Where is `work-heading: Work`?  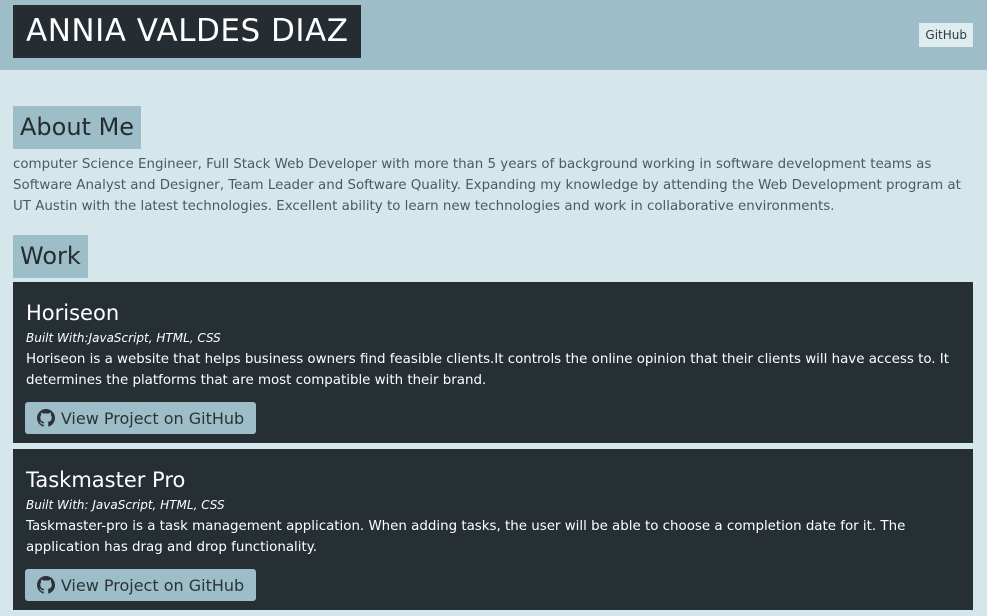
work-heading: Work is located at coordinates (50, 256).